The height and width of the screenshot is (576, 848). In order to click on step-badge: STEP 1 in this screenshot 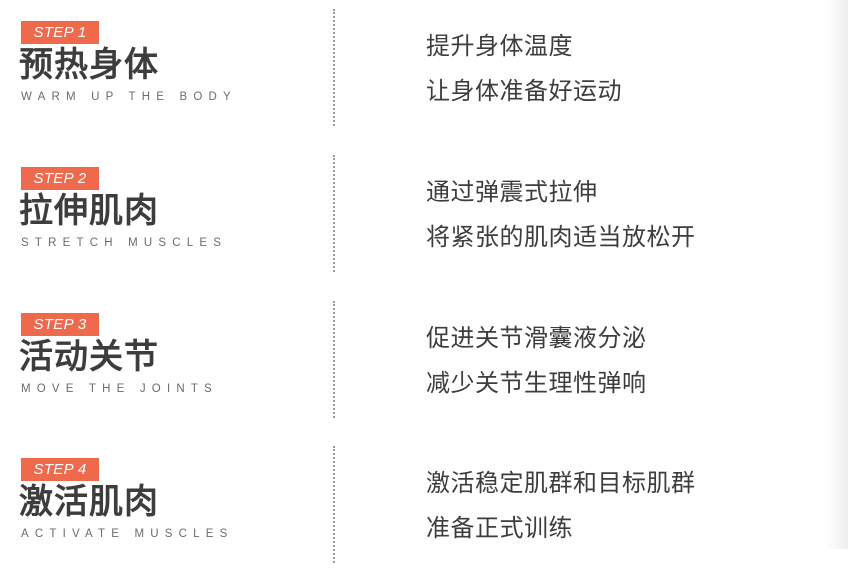, I will do `click(60, 32)`.